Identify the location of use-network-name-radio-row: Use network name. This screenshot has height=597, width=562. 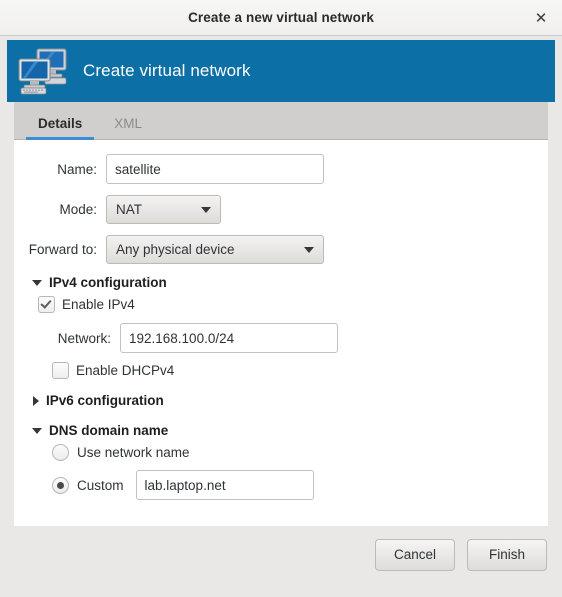
(300, 452).